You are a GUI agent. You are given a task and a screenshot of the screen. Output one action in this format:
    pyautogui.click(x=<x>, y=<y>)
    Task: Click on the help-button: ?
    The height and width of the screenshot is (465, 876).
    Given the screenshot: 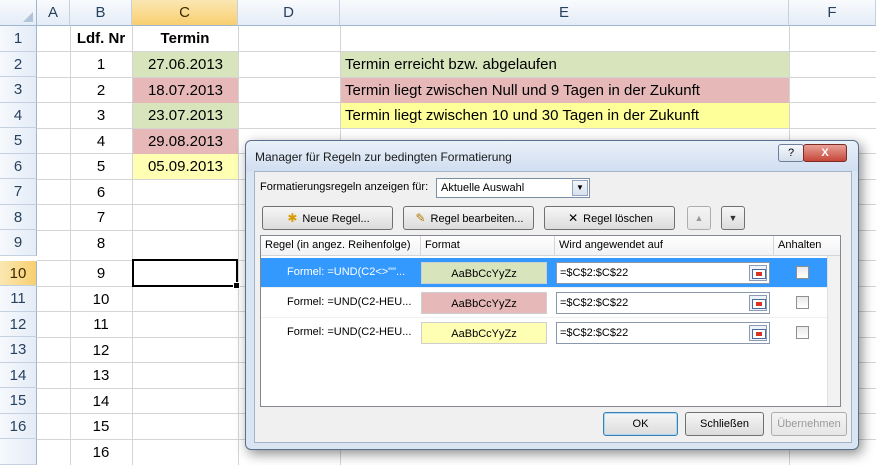 What is the action you would take?
    pyautogui.click(x=791, y=153)
    